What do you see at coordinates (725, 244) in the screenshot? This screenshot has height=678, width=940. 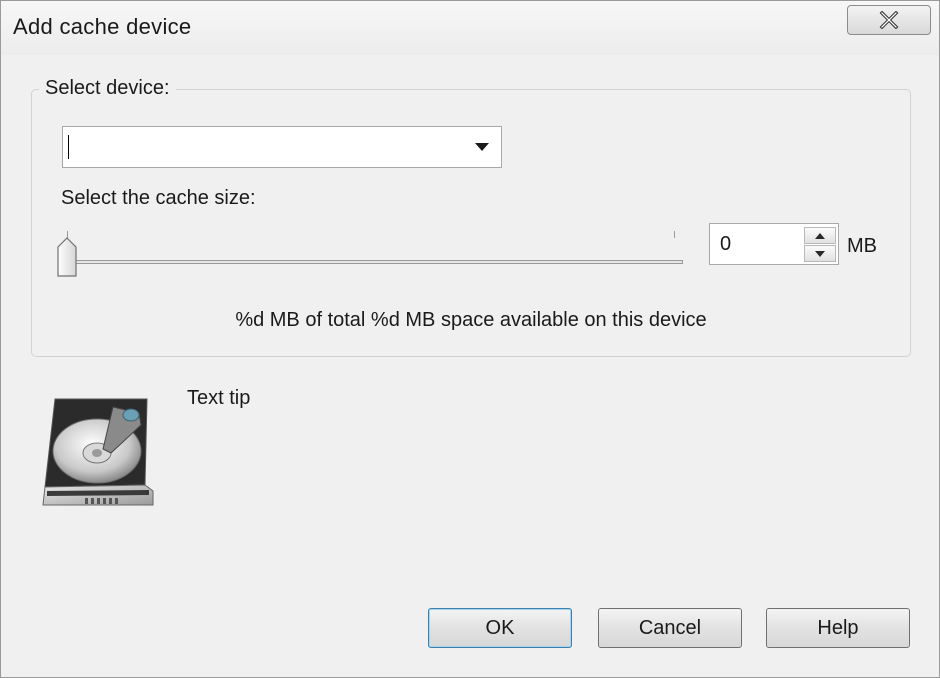 I see `cache-size-input: 0` at bounding box center [725, 244].